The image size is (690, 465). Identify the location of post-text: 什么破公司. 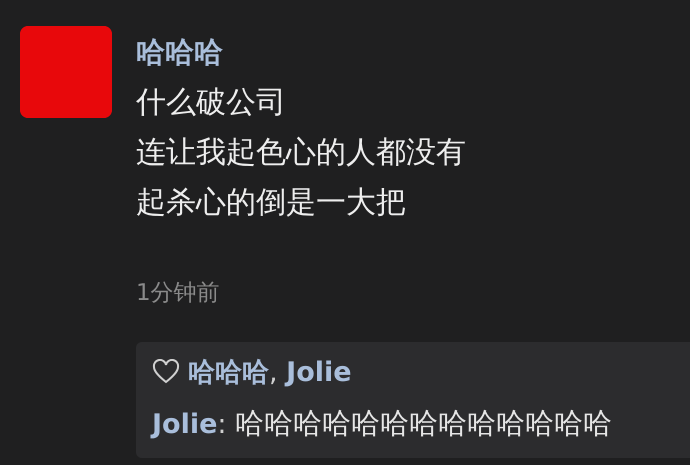
(211, 103).